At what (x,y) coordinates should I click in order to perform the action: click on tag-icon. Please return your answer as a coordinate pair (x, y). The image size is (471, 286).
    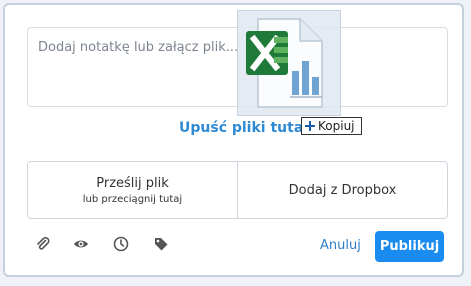
    Looking at the image, I should click on (161, 244).